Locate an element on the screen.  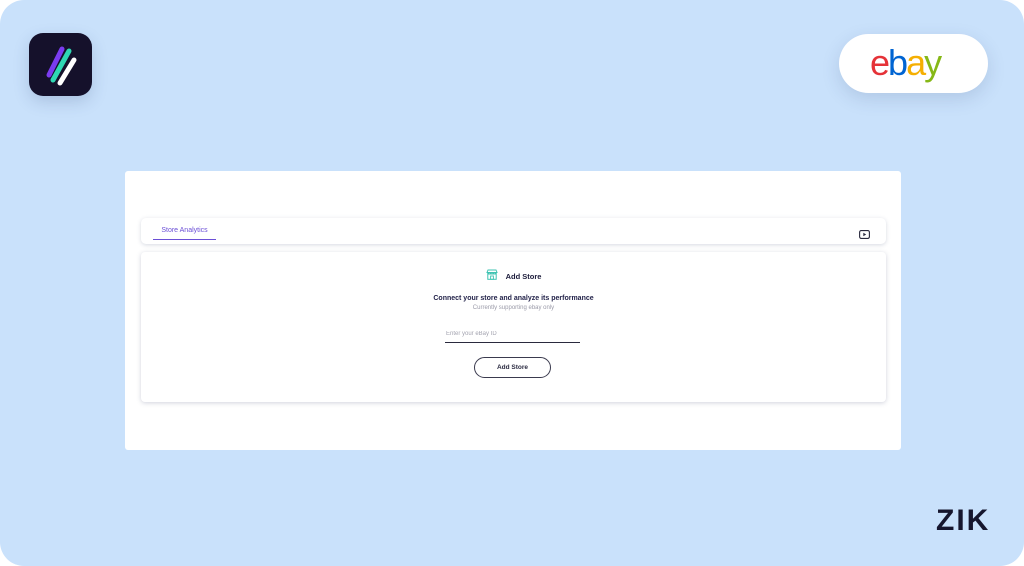
add-store-subtitle: Currently supporting ebay only is located at coordinates (513, 308).